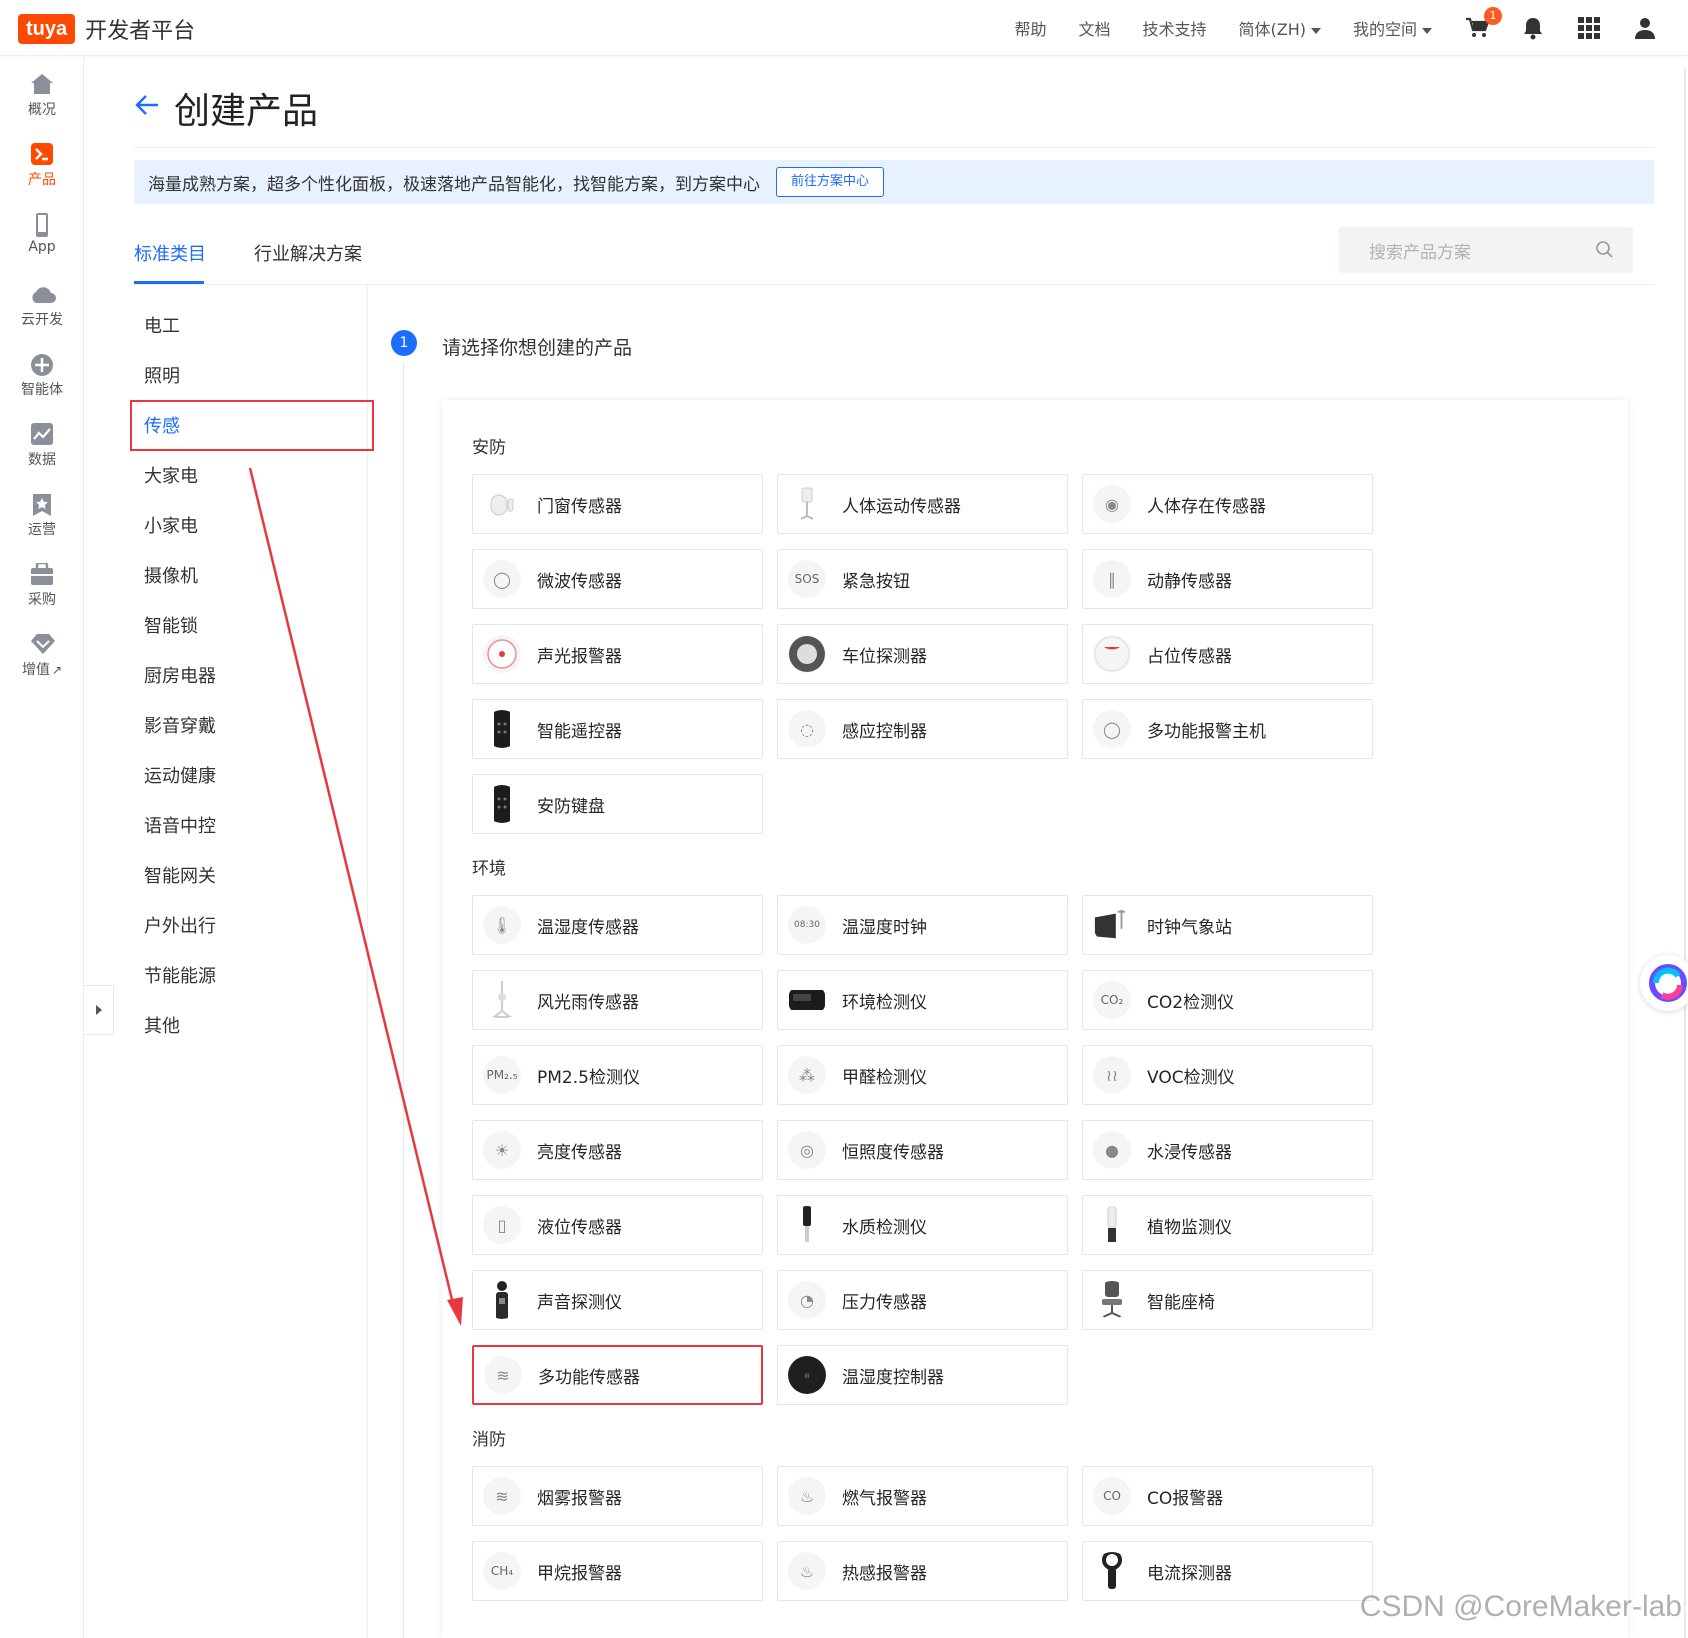  I want to click on tuya-logo: tuya 开发者平台, so click(106, 29).